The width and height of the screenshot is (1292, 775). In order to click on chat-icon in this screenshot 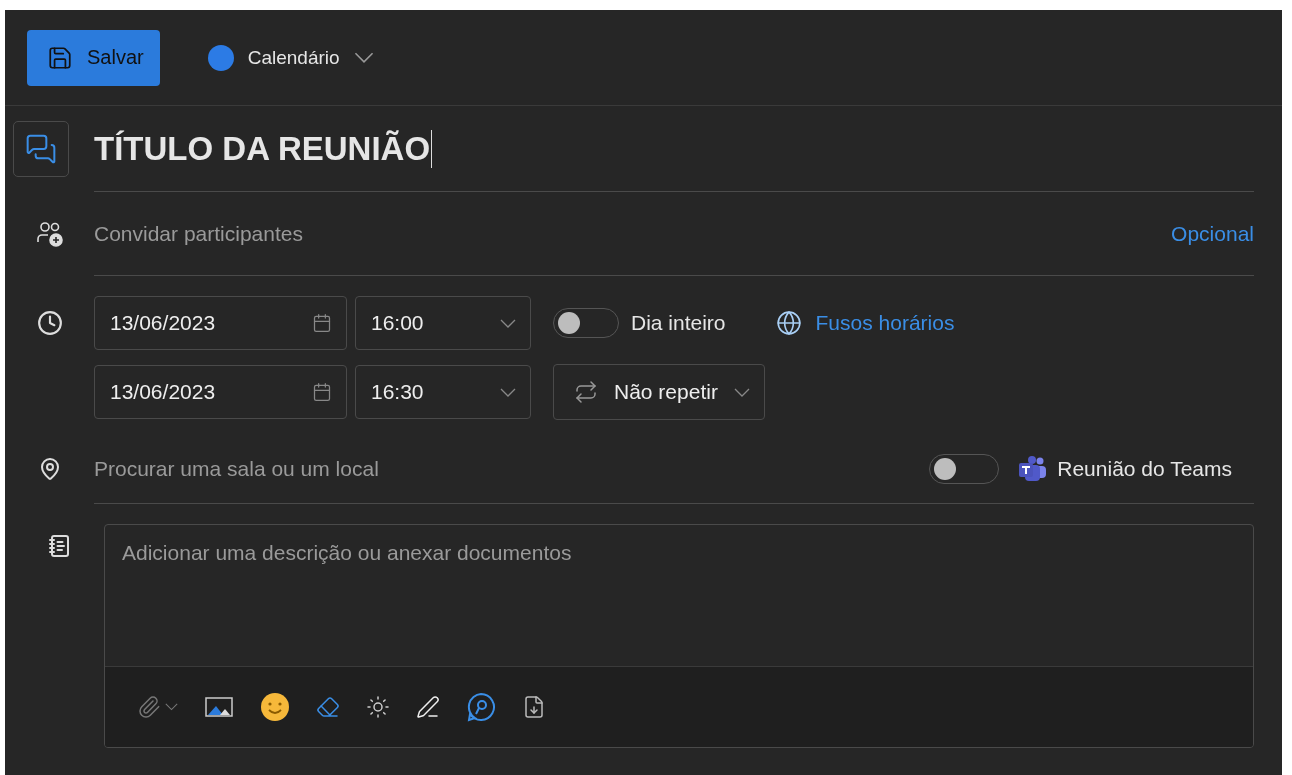, I will do `click(41, 149)`.